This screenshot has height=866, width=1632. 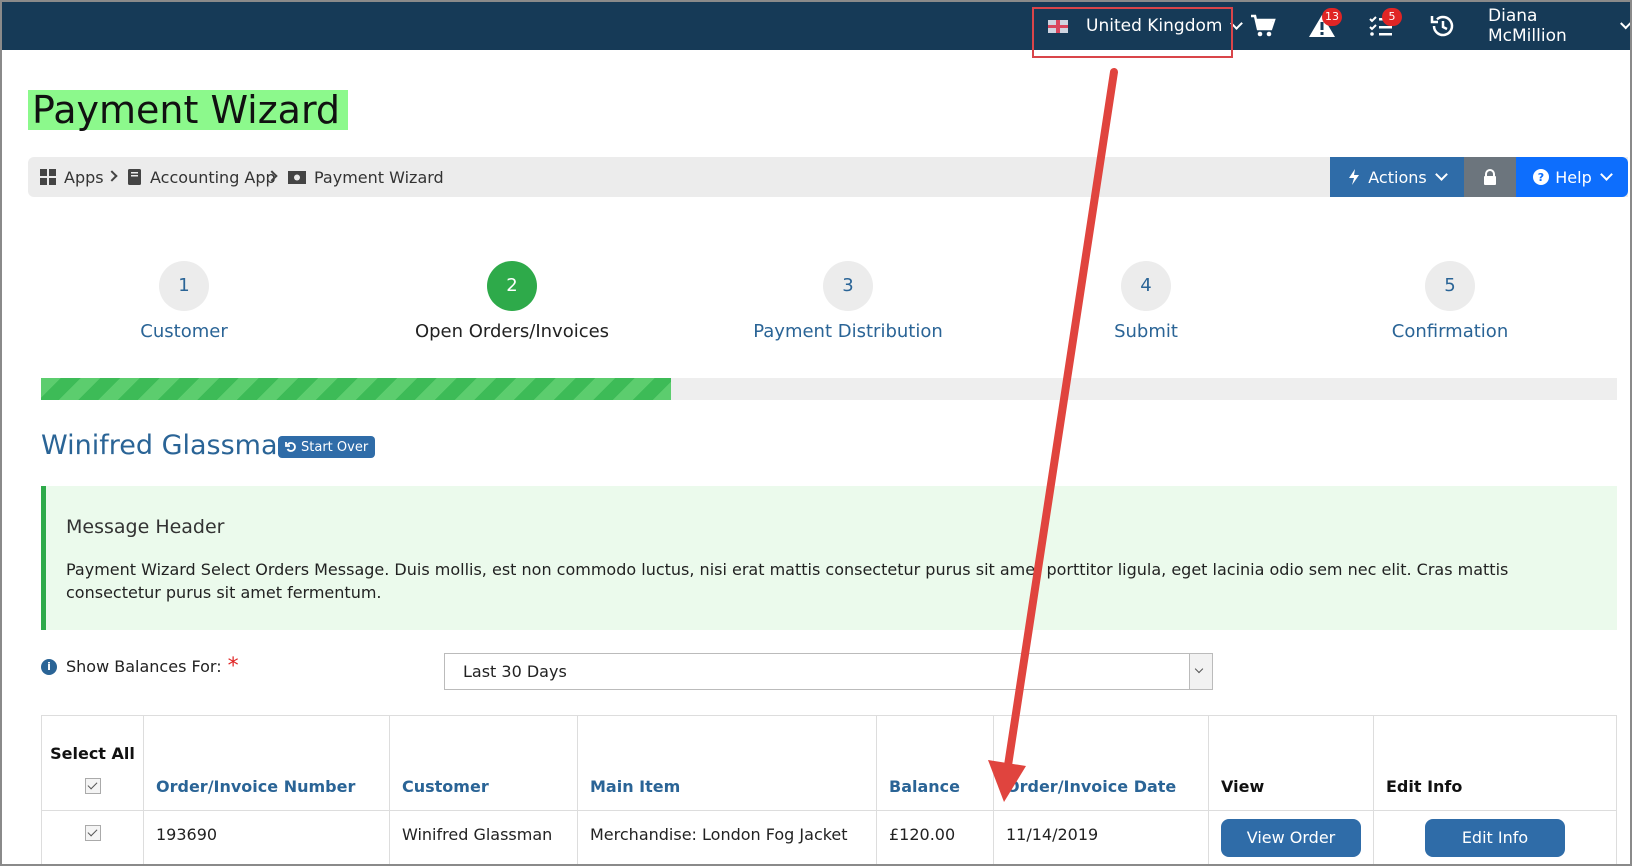 I want to click on show-balances-label: i Show Balances For: *, so click(x=140, y=666).